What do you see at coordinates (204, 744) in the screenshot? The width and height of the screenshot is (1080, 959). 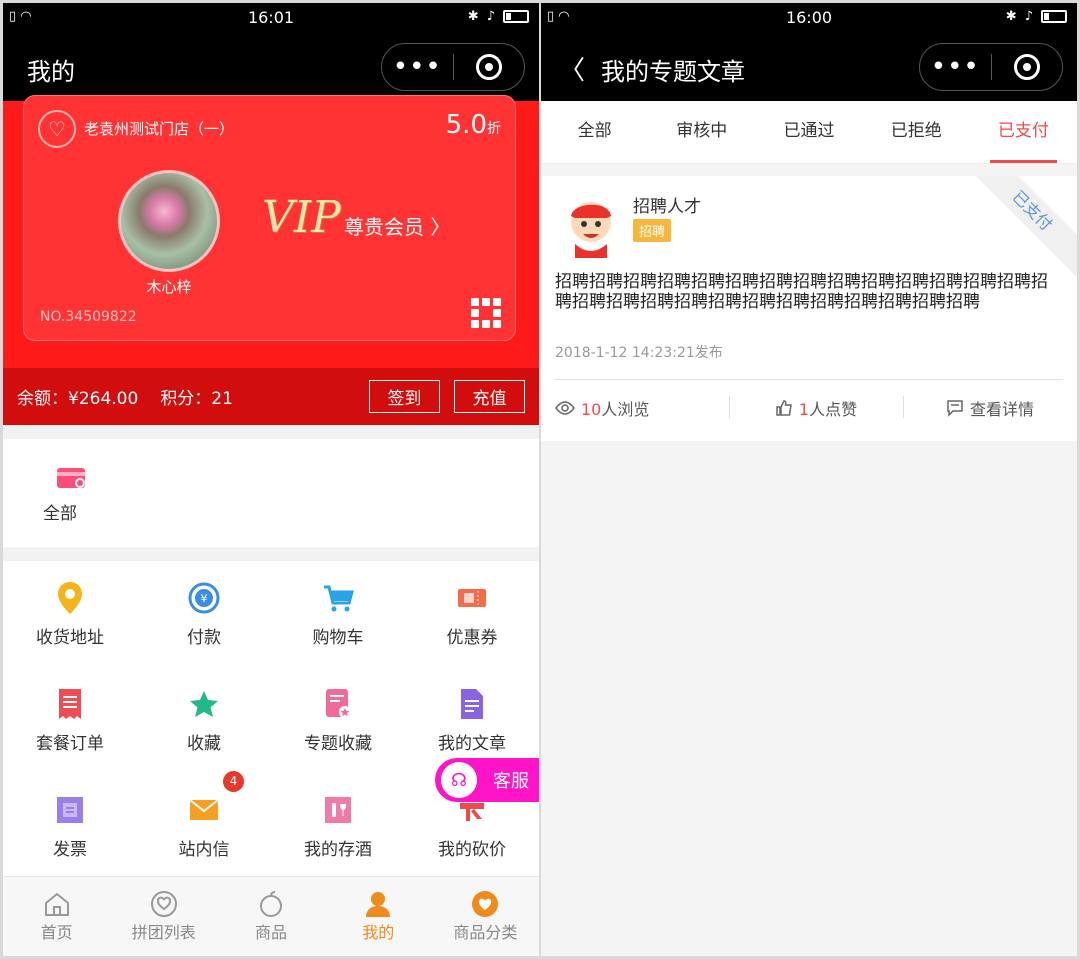 I see `grid-label: 收藏` at bounding box center [204, 744].